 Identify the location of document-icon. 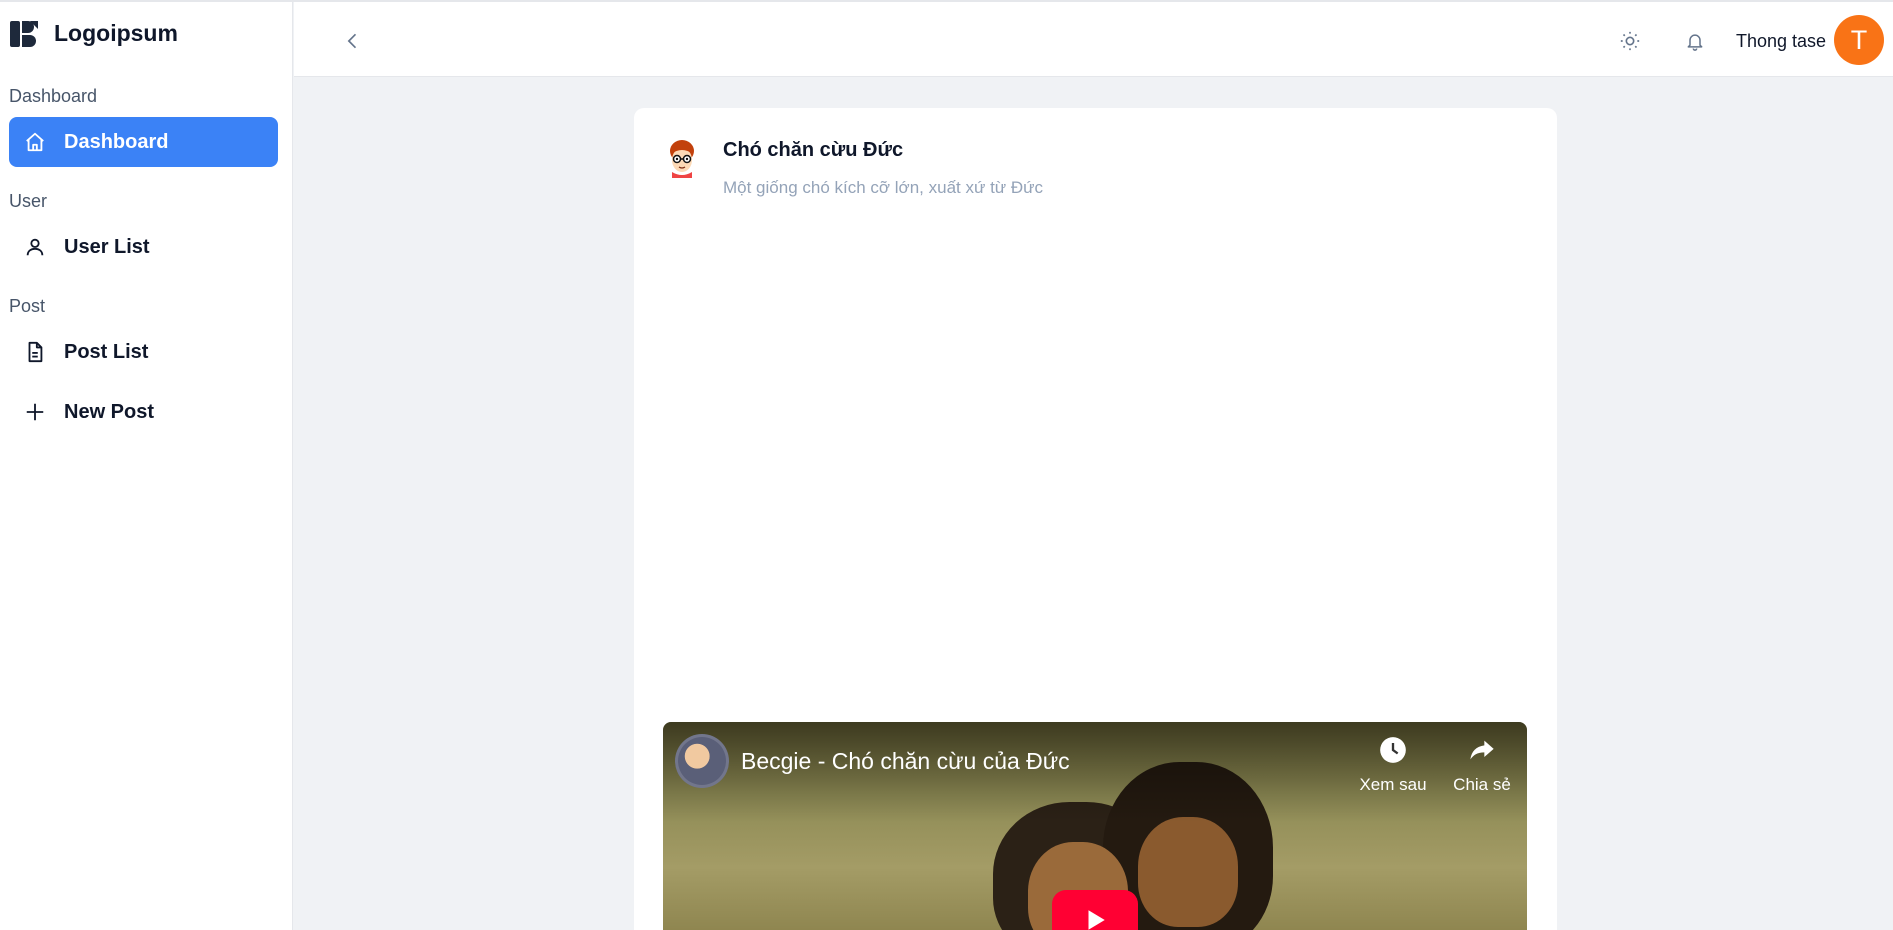
(35, 352).